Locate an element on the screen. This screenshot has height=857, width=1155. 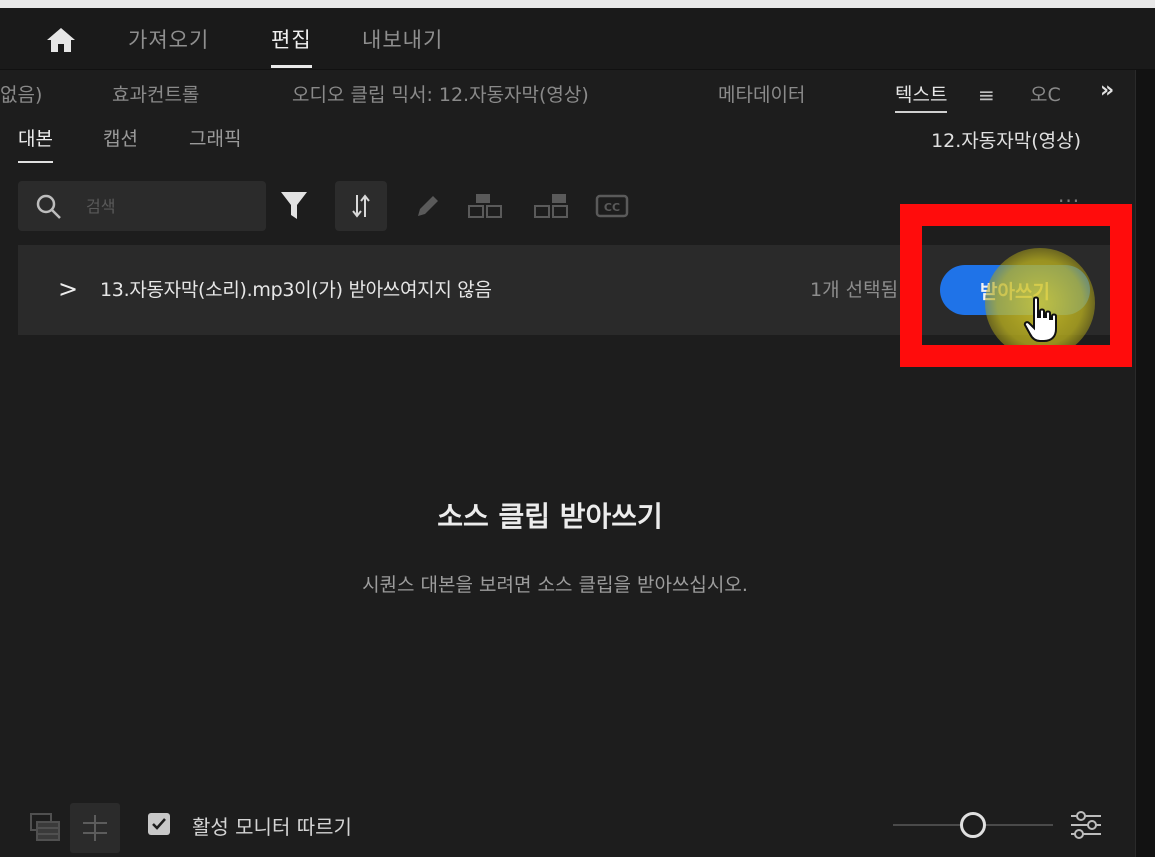
empty-state-description: 시퀀스 대본을 보려면 소스 클립을 받아쓰십시오. is located at coordinates (555, 585).